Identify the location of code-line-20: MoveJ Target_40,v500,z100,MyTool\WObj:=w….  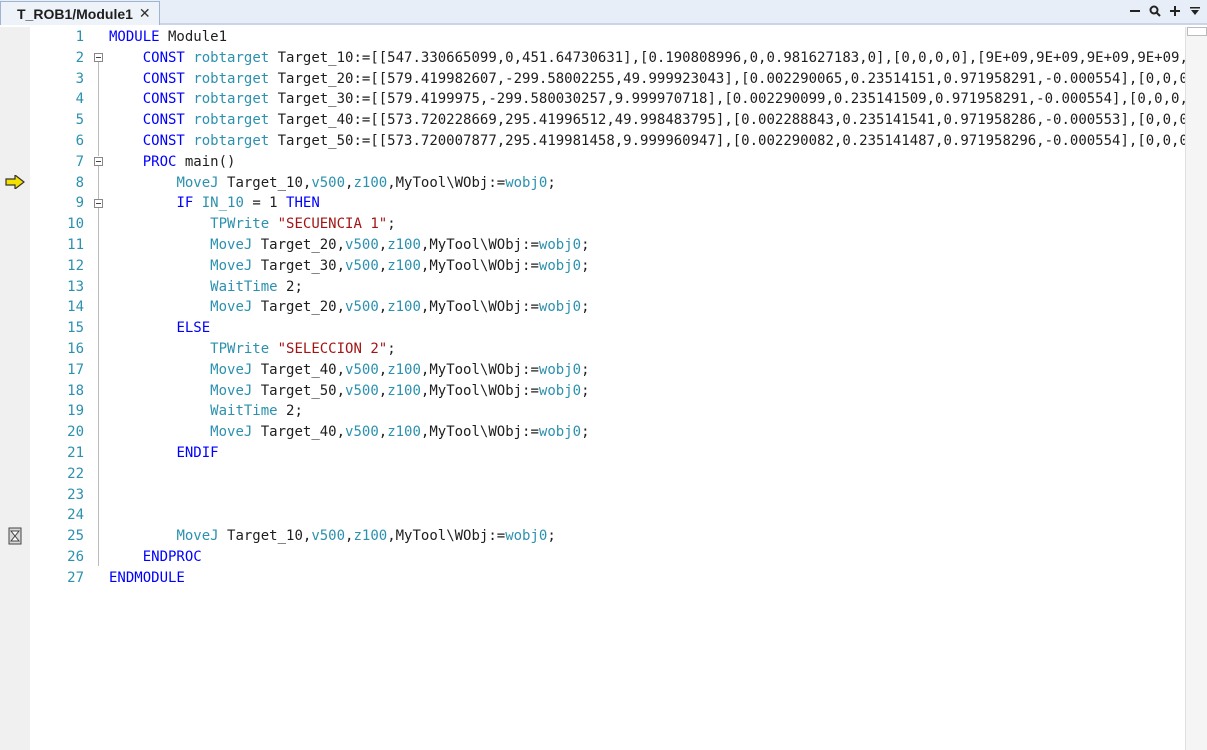
(400, 432).